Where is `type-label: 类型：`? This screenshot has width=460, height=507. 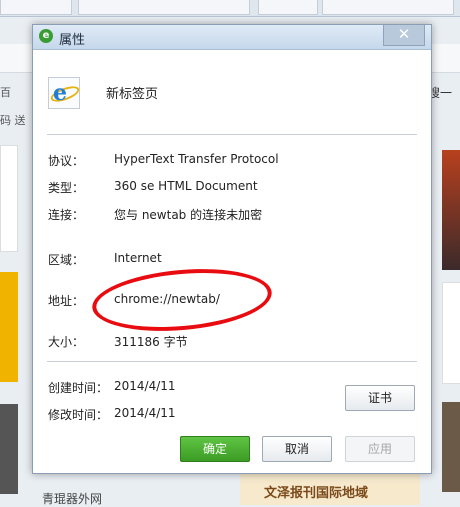
type-label: 类型： is located at coordinates (66, 188).